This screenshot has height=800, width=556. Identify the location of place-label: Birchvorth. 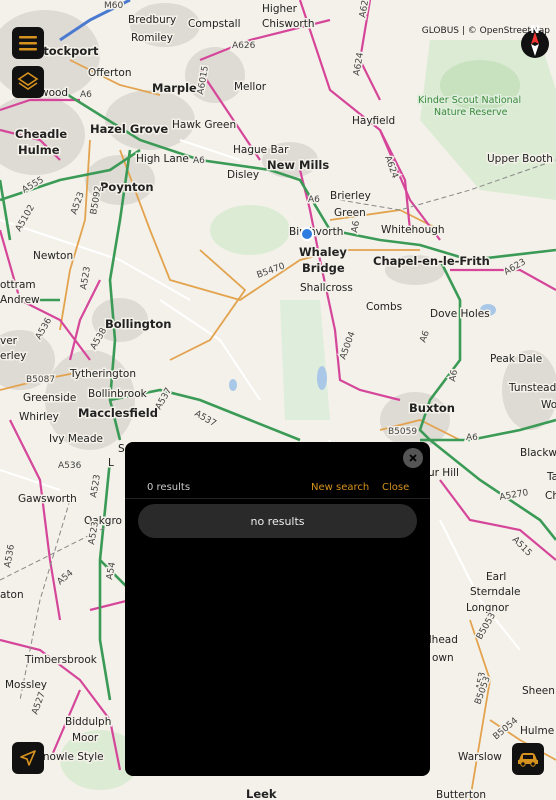
(316, 232).